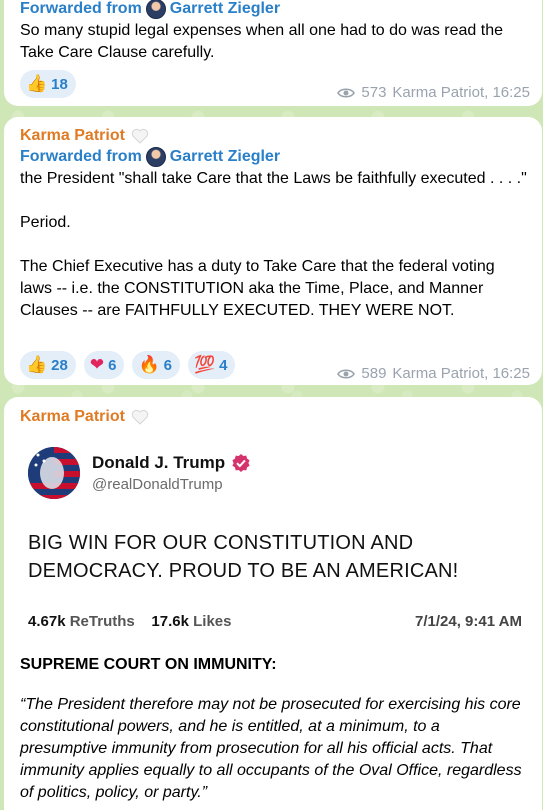 This screenshot has width=543, height=810. I want to click on post-author-row: Donald J. Trump, so click(171, 463).